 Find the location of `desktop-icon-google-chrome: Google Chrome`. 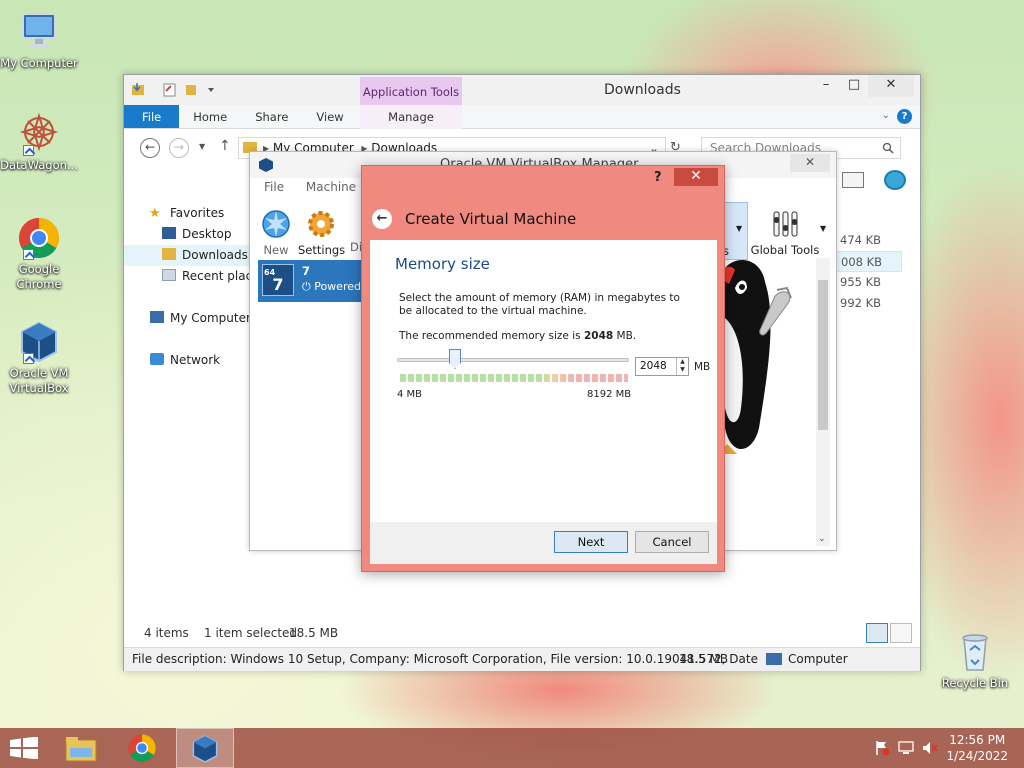

desktop-icon-google-chrome: Google Chrome is located at coordinates (39, 254).